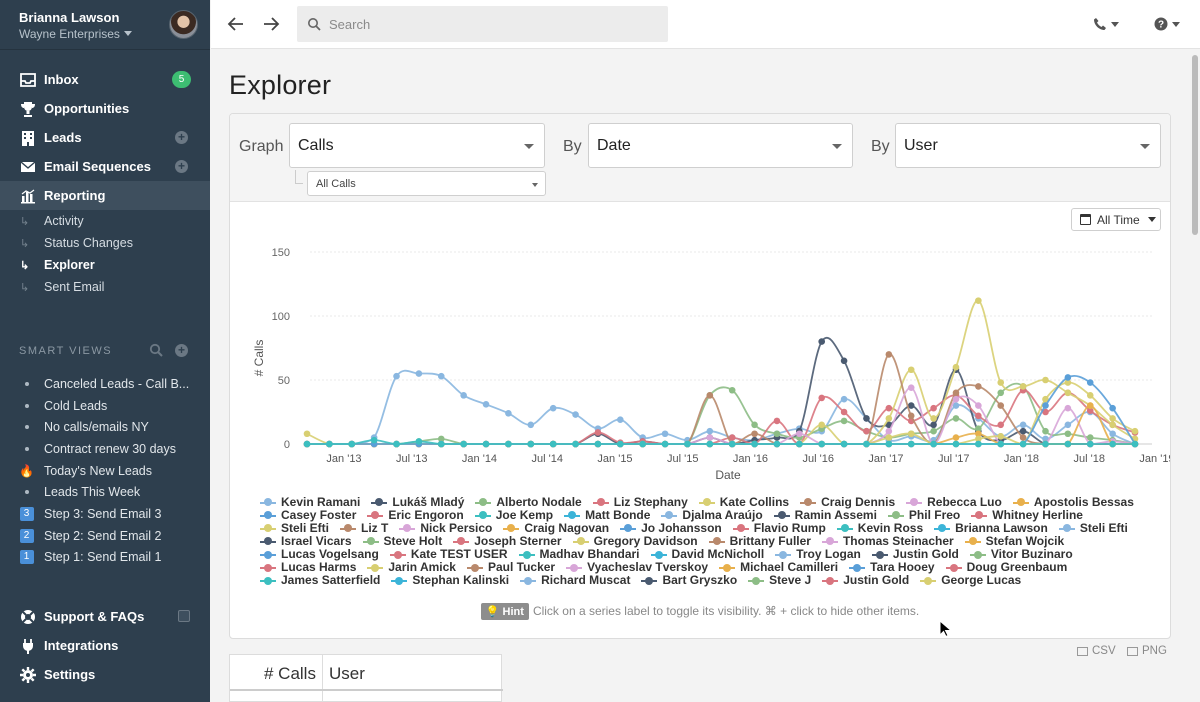 Image resolution: width=1200 pixels, height=702 pixels. Describe the element at coordinates (290, 672) in the screenshot. I see `column-header-calls: # Calls` at that location.